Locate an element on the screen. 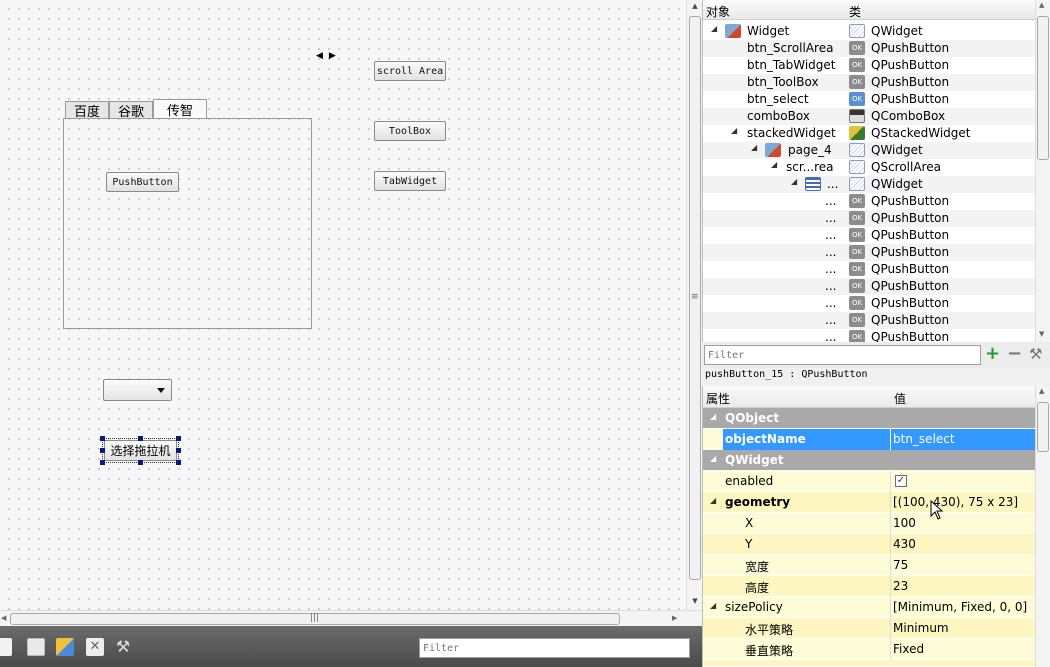 The height and width of the screenshot is (667, 1050). tab-pushbutton: PushButton is located at coordinates (142, 182).